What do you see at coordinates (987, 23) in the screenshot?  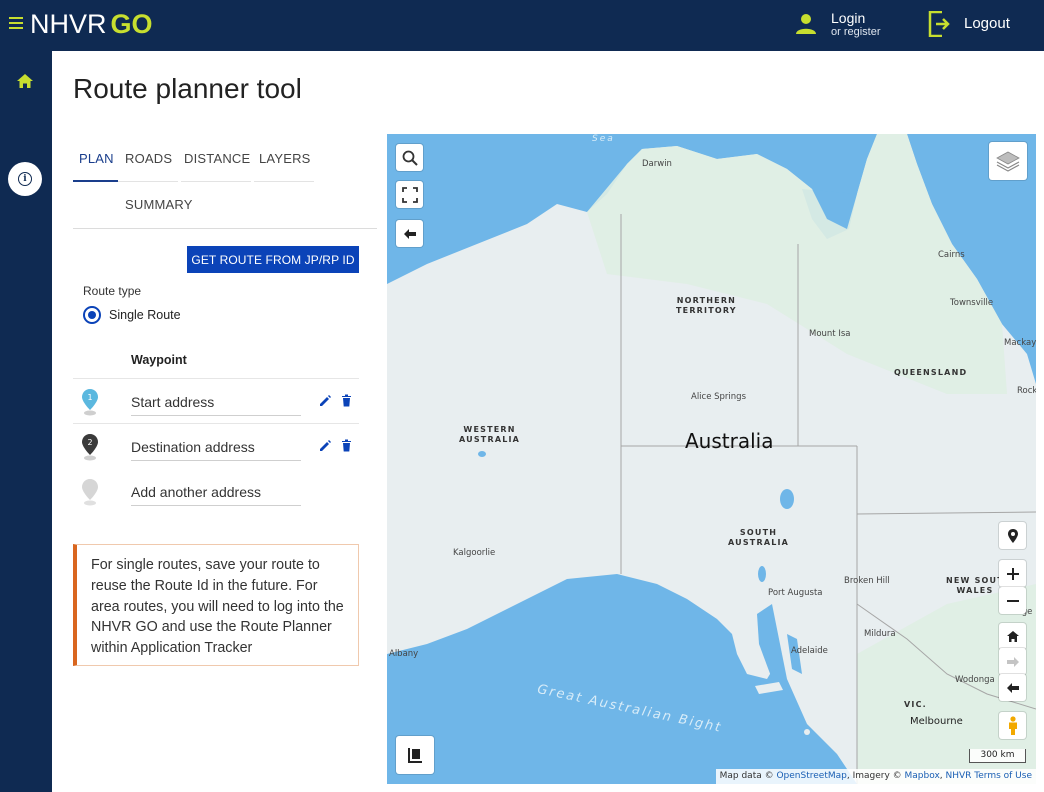 I see `logout-label: Logout` at bounding box center [987, 23].